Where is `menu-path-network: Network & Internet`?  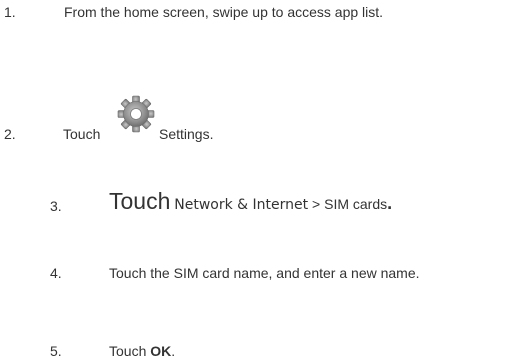 menu-path-network: Network & Internet is located at coordinates (241, 205).